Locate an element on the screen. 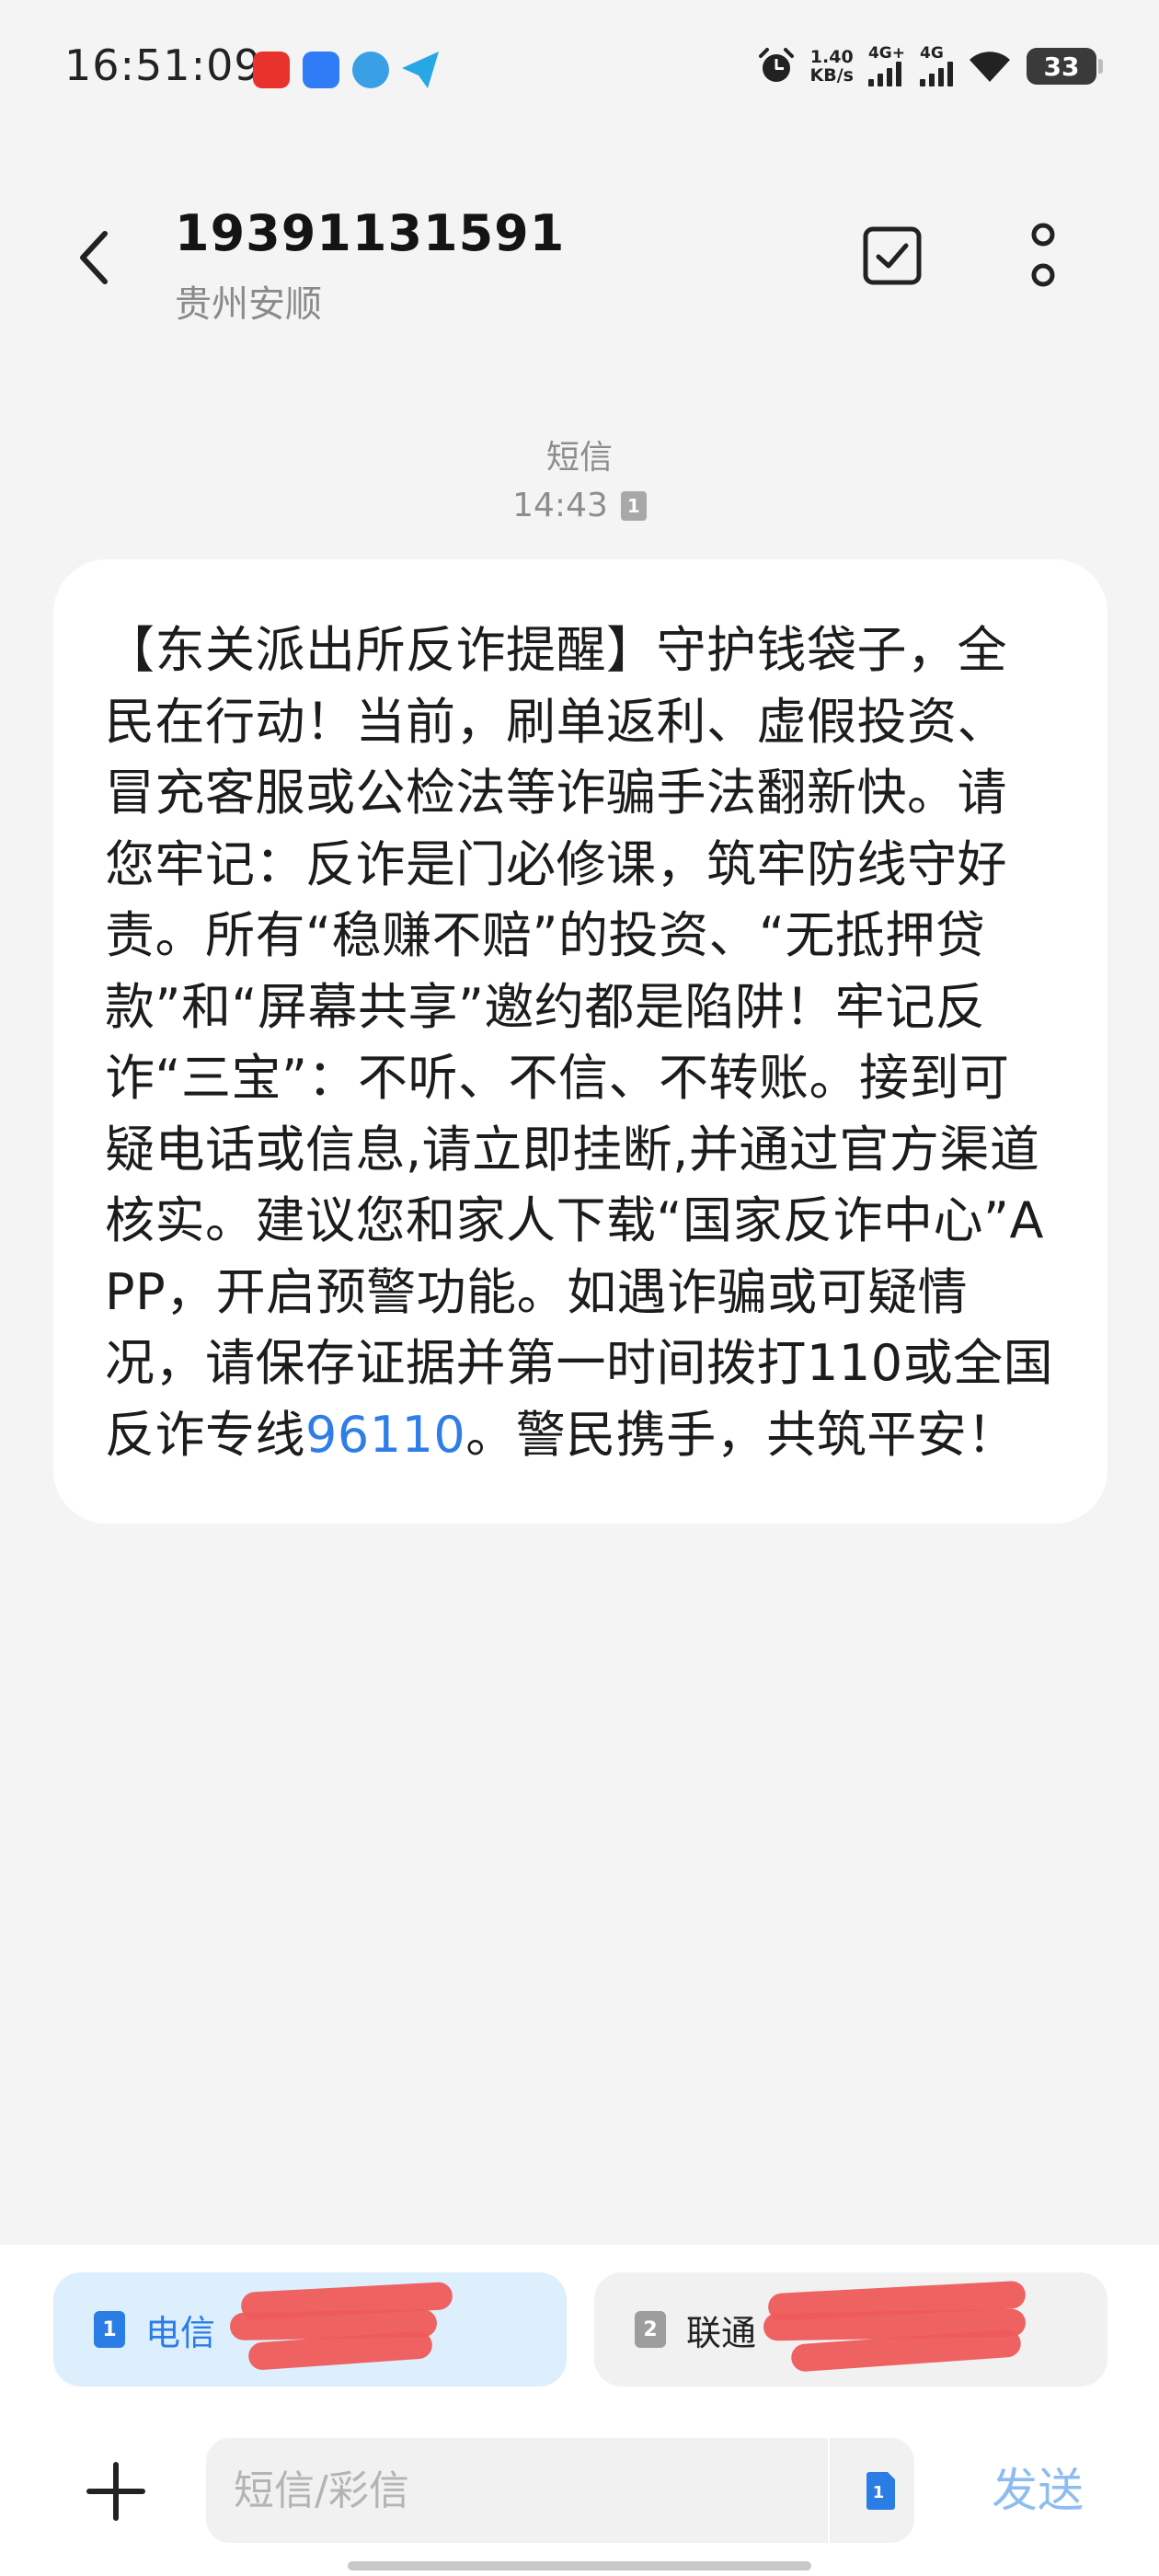 The height and width of the screenshot is (2576, 1159). contact-location: 贵州安顺 is located at coordinates (248, 304).